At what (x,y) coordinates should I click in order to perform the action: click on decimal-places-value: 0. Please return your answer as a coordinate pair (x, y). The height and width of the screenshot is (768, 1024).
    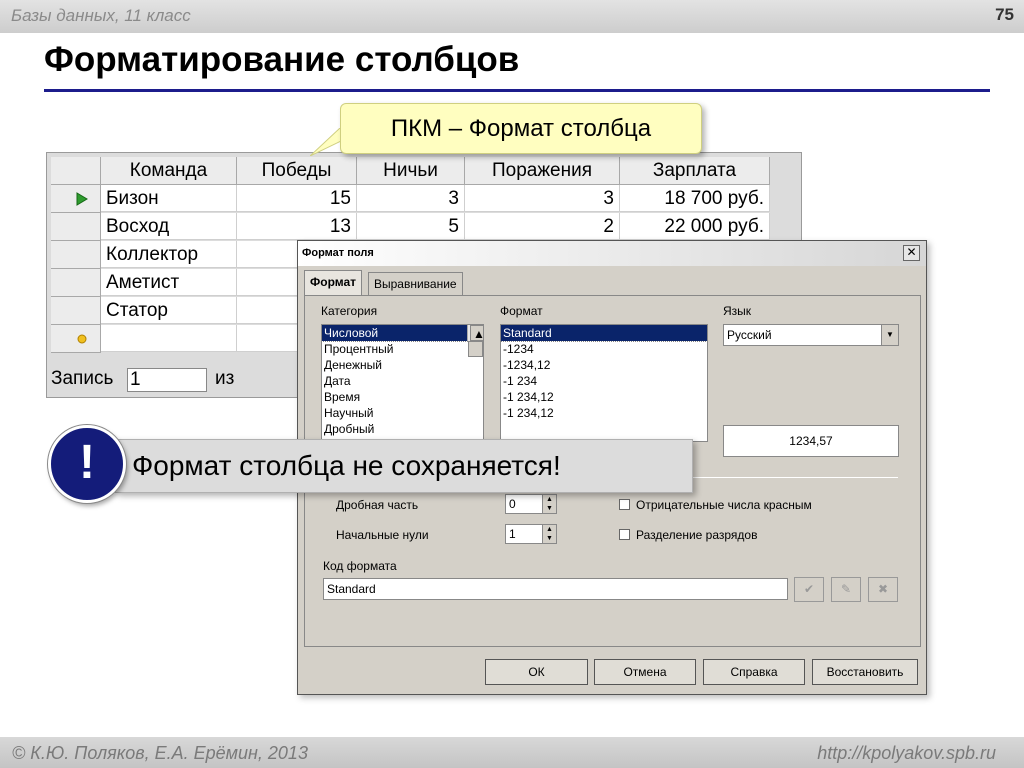
    Looking at the image, I should click on (512, 504).